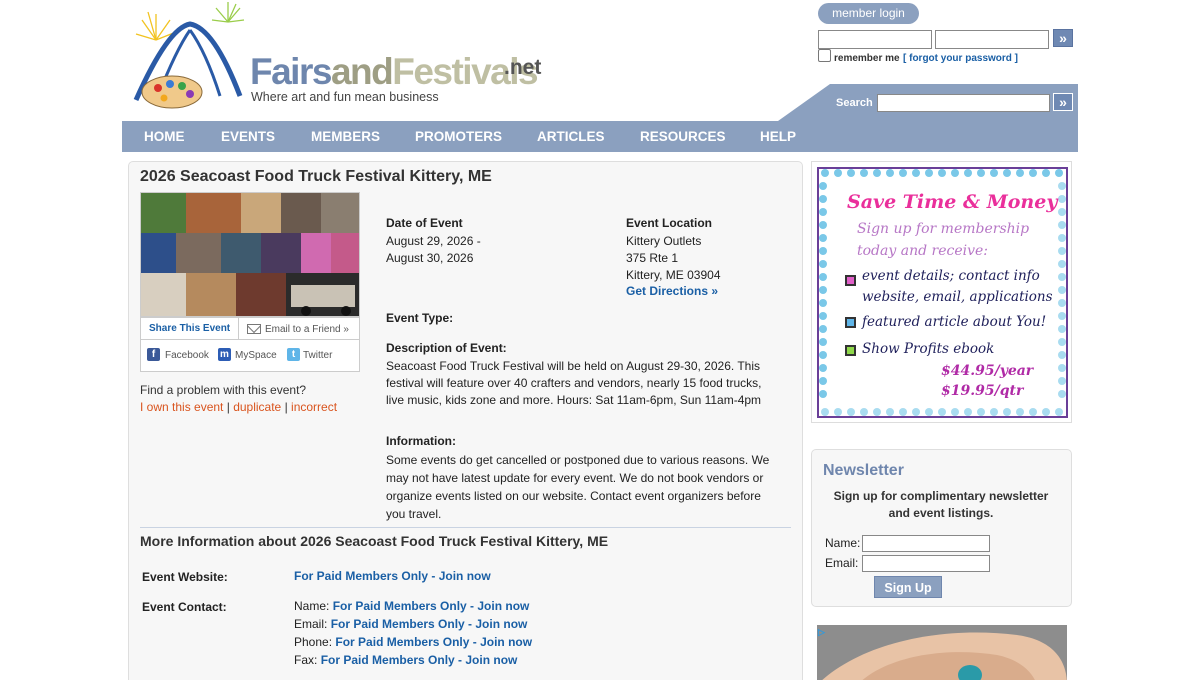 This screenshot has height=680, width=1200. What do you see at coordinates (317, 355) in the screenshot?
I see `share-twitter-link: Twitter` at bounding box center [317, 355].